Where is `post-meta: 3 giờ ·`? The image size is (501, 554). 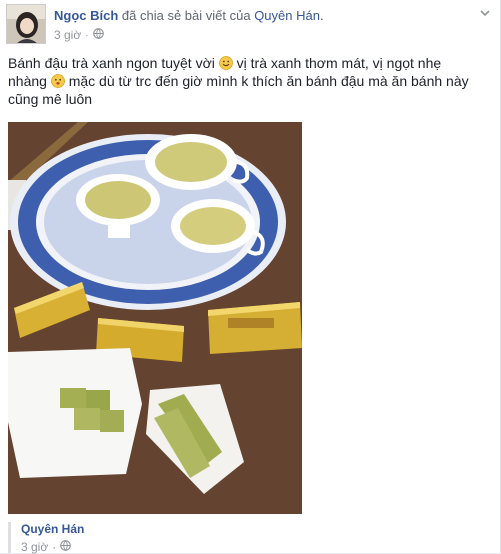 post-meta: 3 giờ · is located at coordinates (79, 35).